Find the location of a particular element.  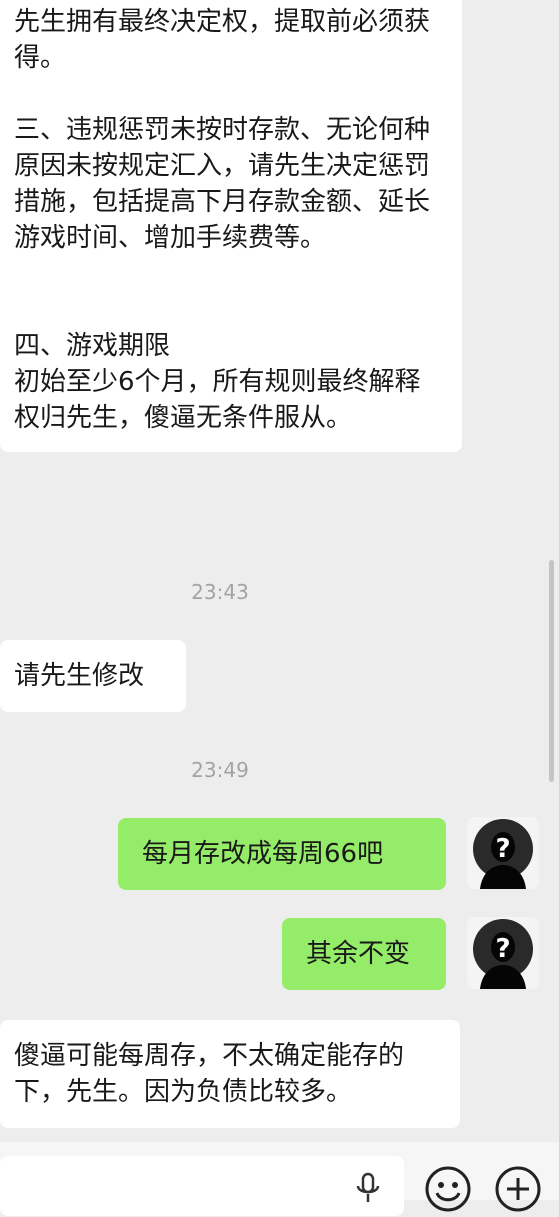

message-timestamp: 23:43 is located at coordinates (220, 592).